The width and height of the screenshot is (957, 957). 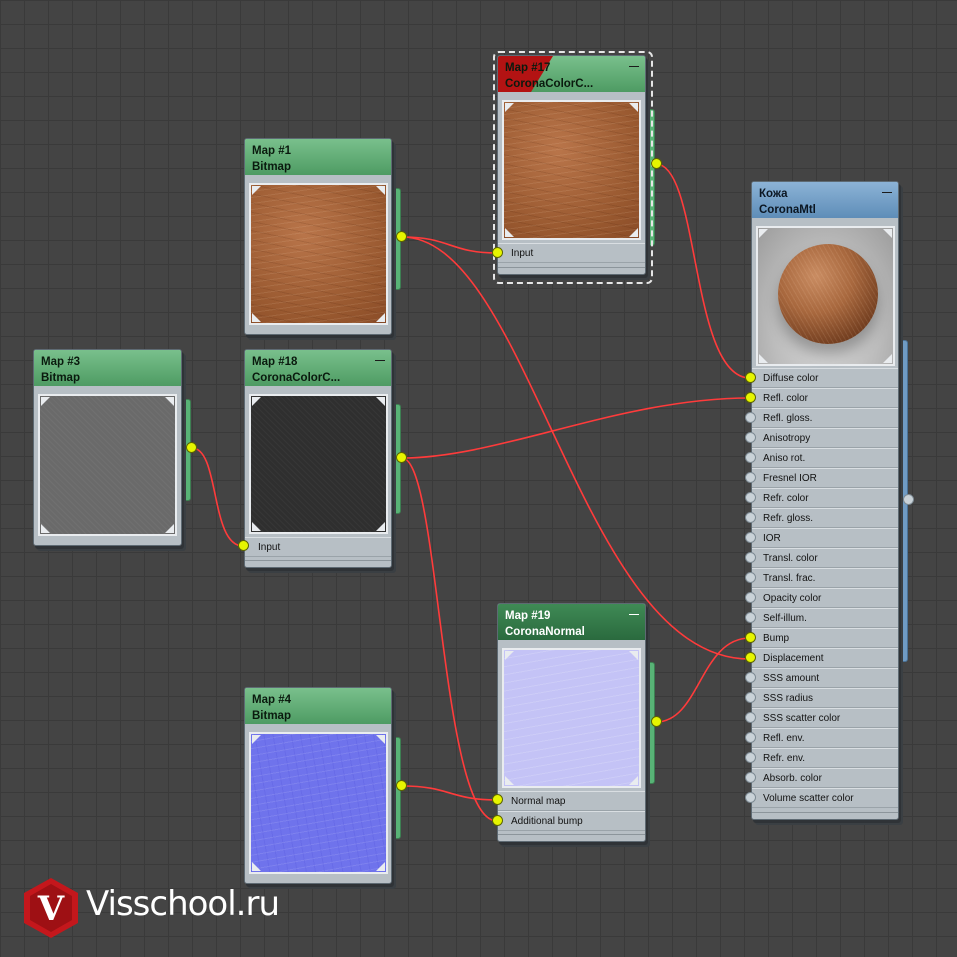 I want to click on node-title: Кожа, so click(x=773, y=194).